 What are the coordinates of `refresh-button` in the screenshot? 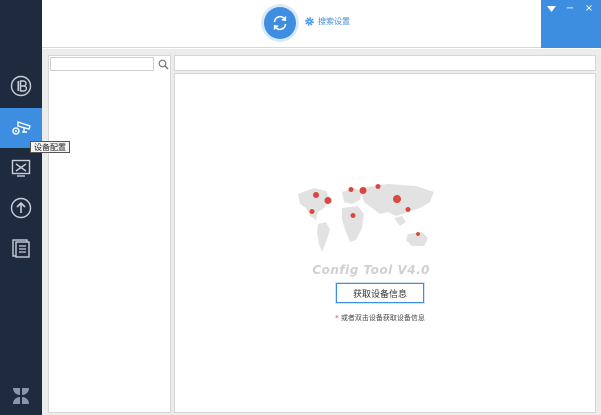 It's located at (280, 23).